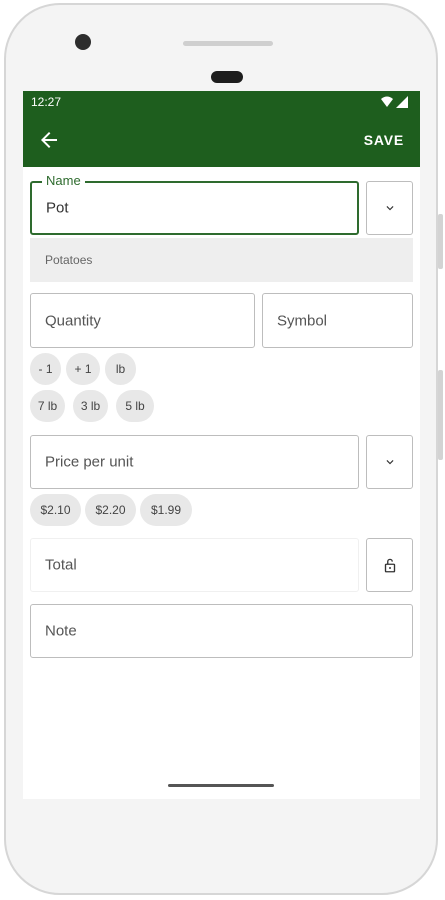  What do you see at coordinates (384, 140) in the screenshot?
I see `save-button: SAVE` at bounding box center [384, 140].